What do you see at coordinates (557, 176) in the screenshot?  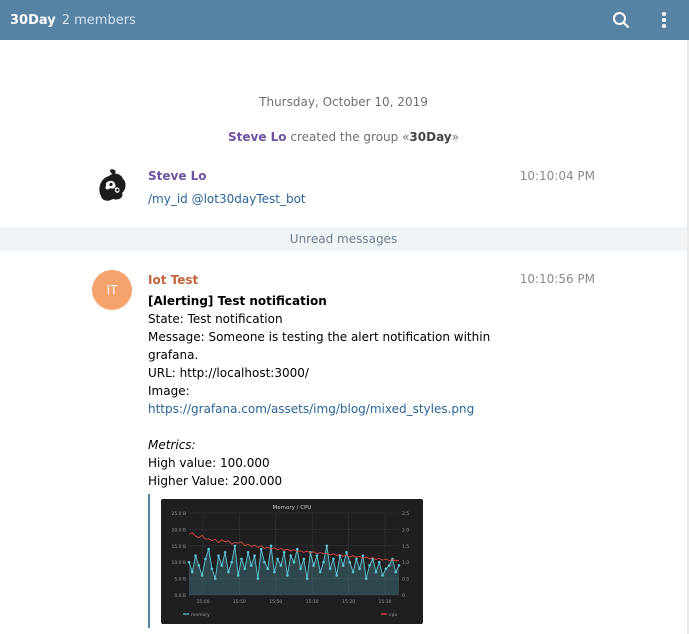 I see `message-time: 10:10:04 PM` at bounding box center [557, 176].